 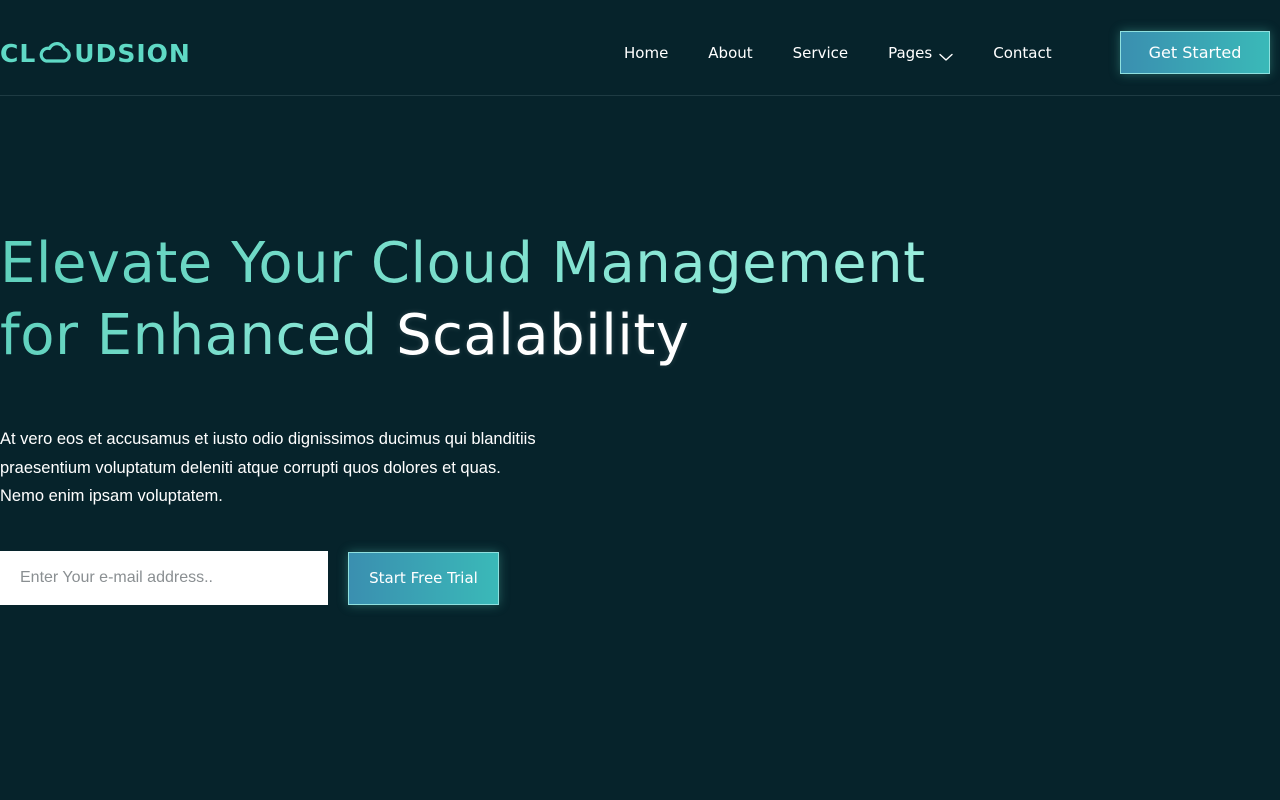 What do you see at coordinates (111, 496) in the screenshot?
I see `hero-description-line: Nemo enim ipsam voluptatem.` at bounding box center [111, 496].